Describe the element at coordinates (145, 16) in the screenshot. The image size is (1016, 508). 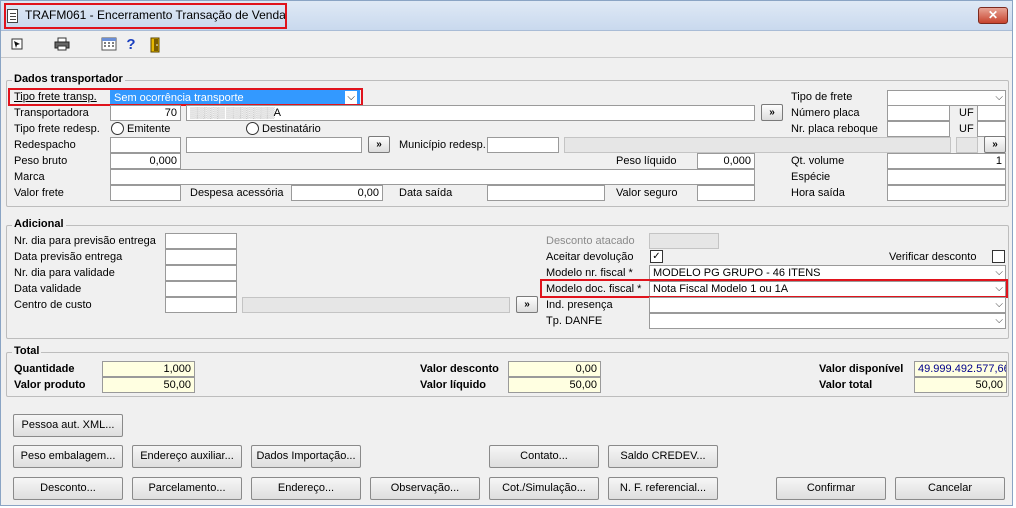
I see `title-highlight-box` at that location.